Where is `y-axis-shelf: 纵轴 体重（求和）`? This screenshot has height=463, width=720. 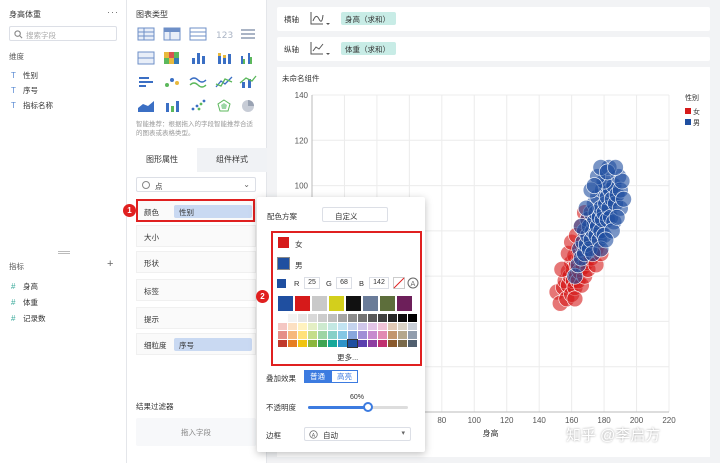
y-axis-shelf: 纵轴 体重（求和） is located at coordinates (493, 49).